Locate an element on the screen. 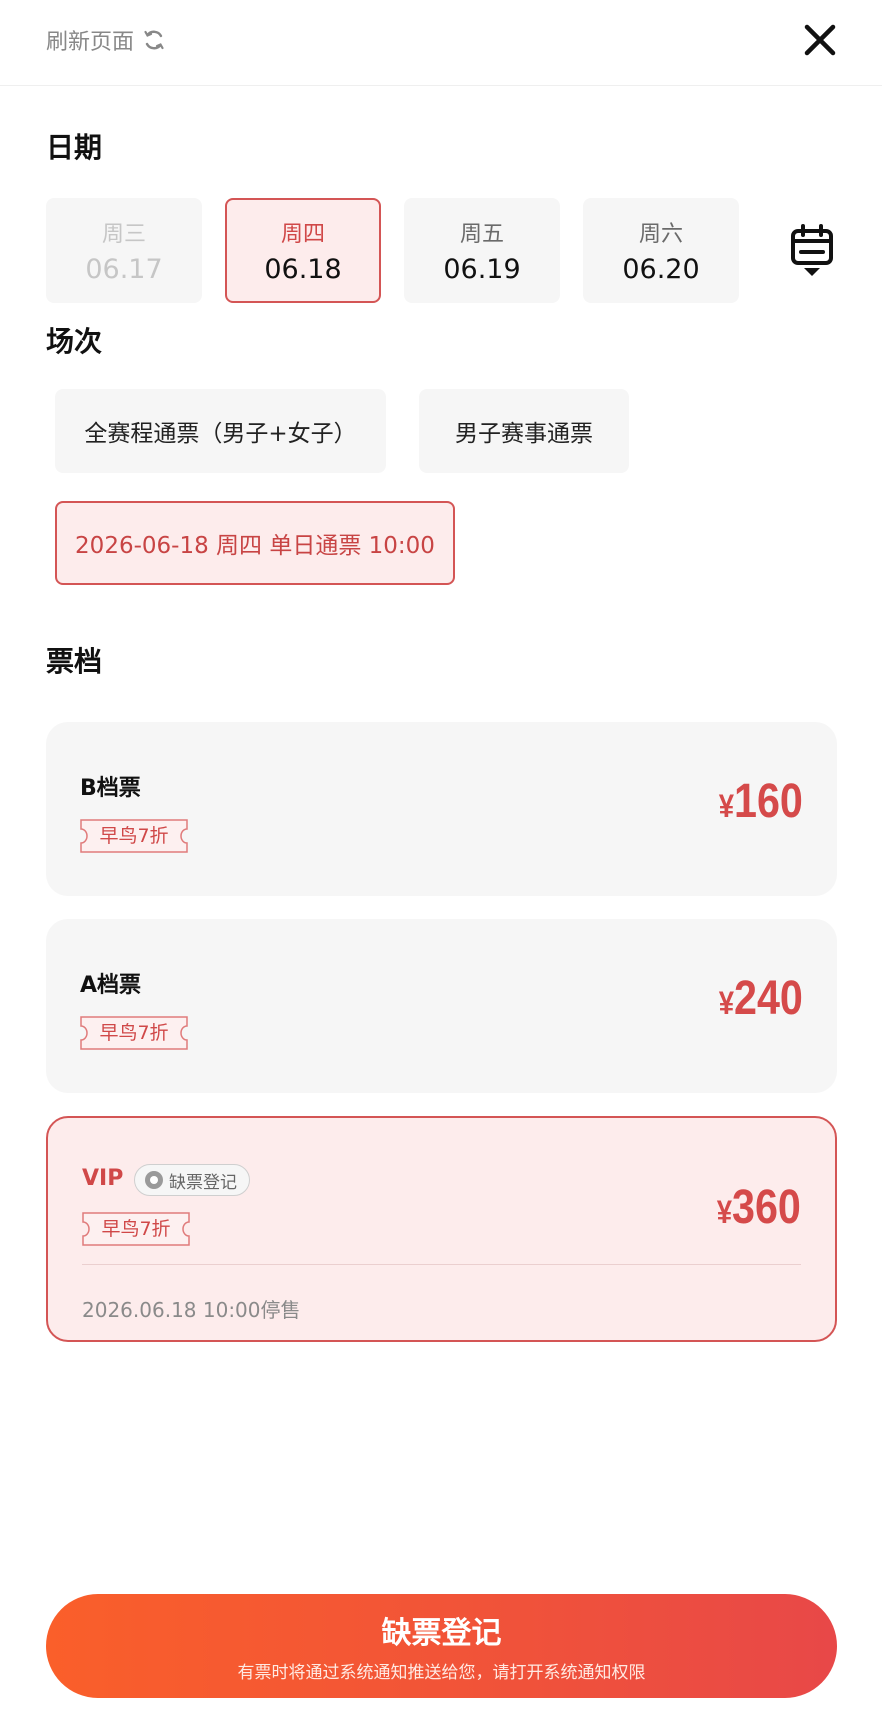 This screenshot has width=882, height=1715. date-weekday: 周五 is located at coordinates (481, 234).